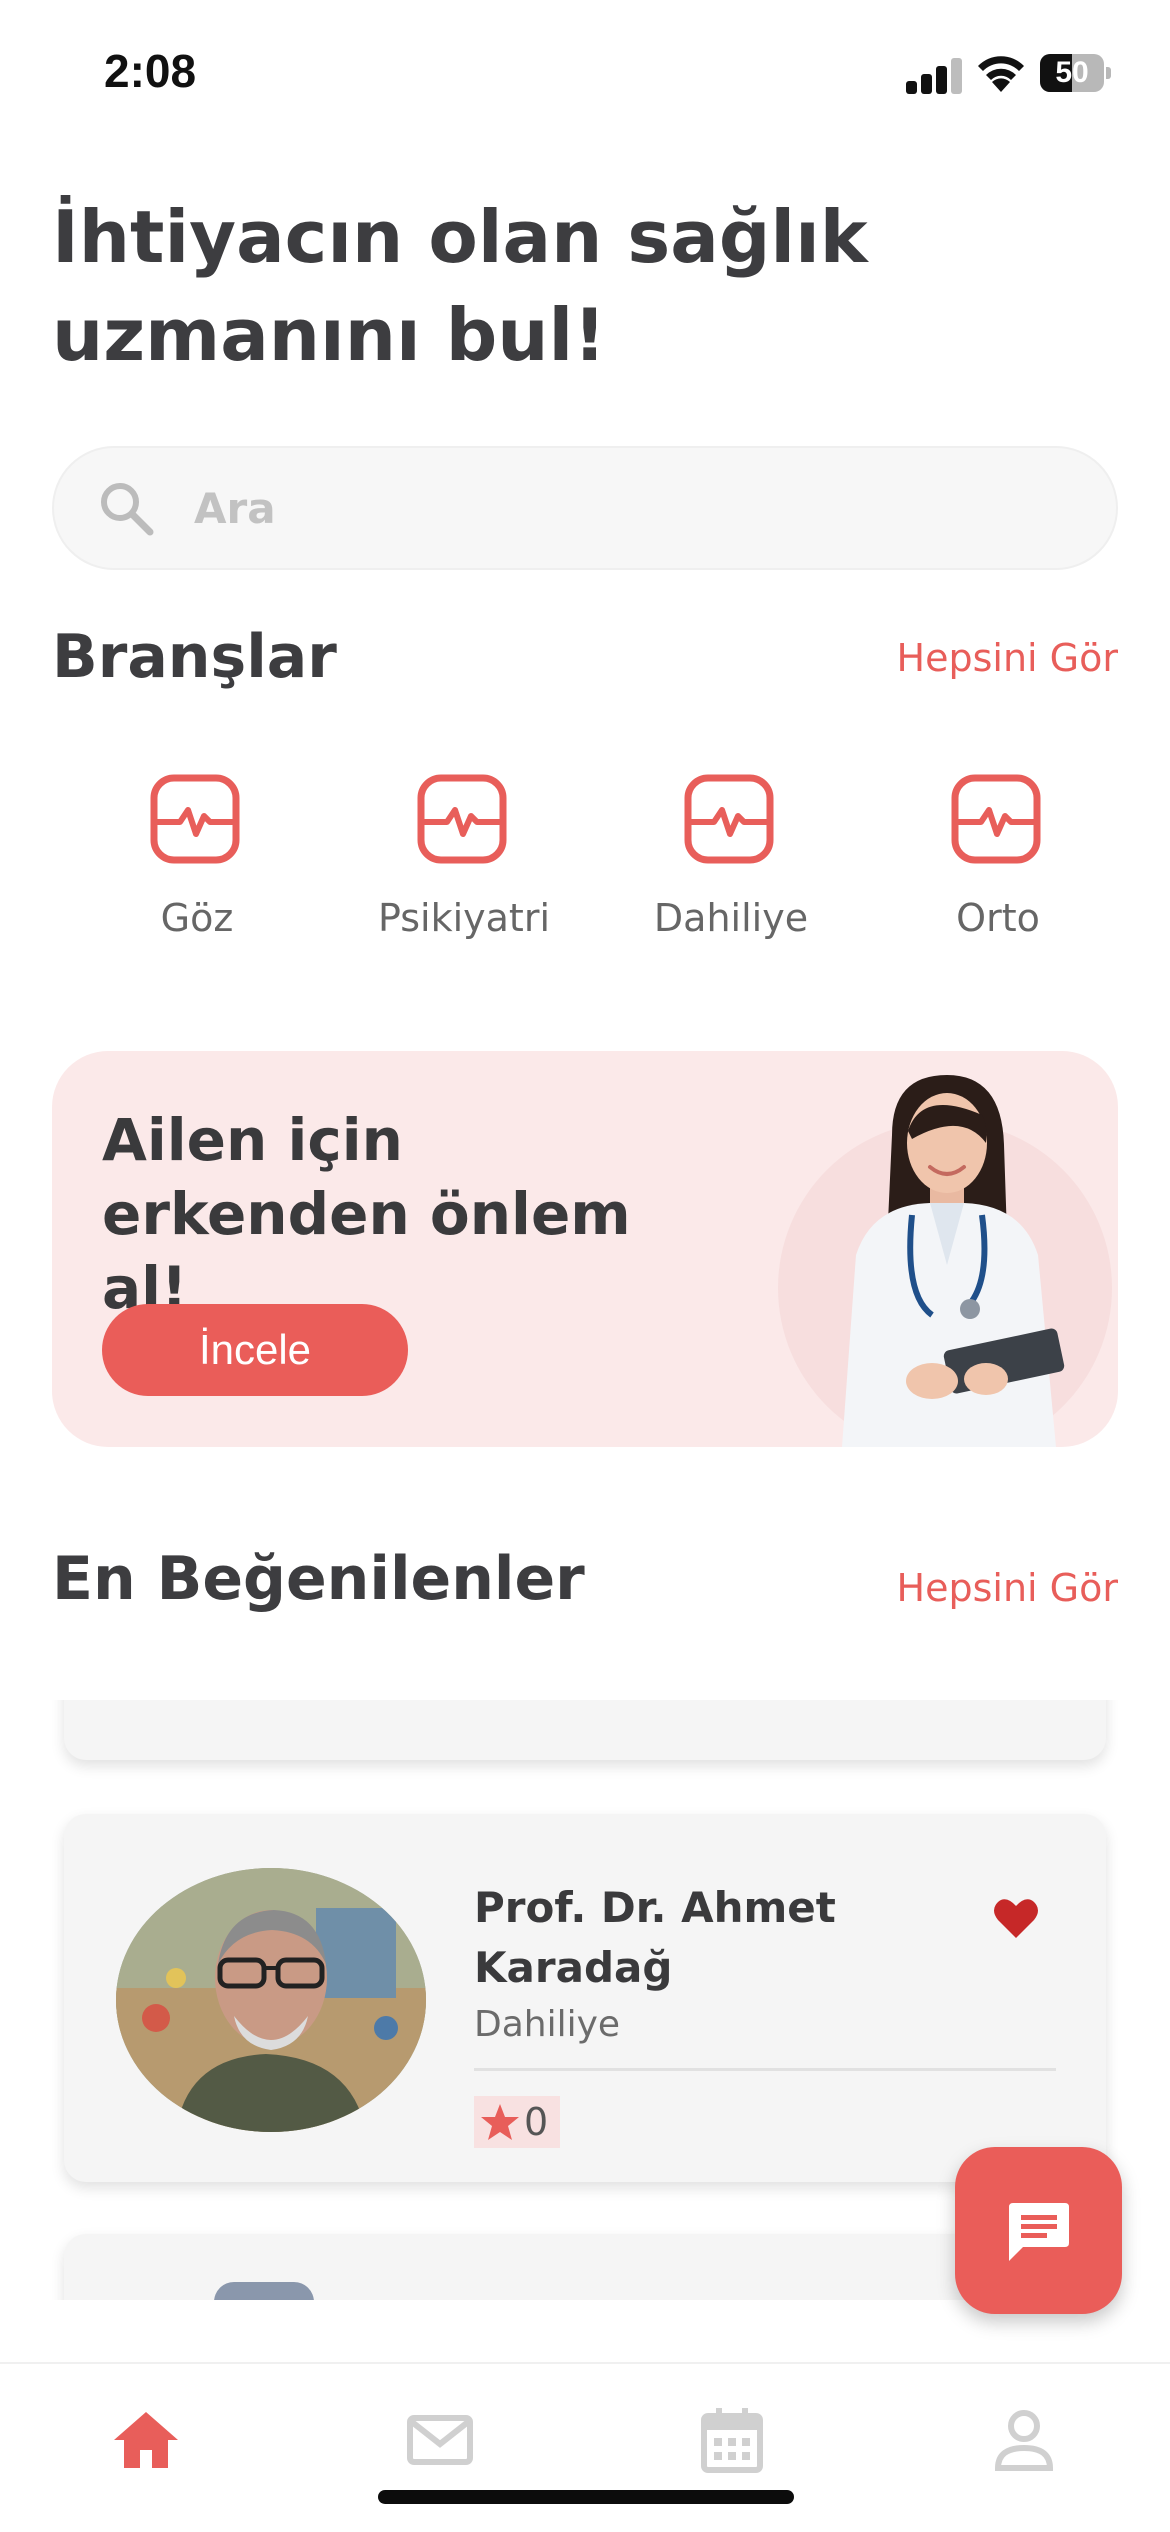 The height and width of the screenshot is (2532, 1170). I want to click on rating-badge: 0, so click(517, 2122).